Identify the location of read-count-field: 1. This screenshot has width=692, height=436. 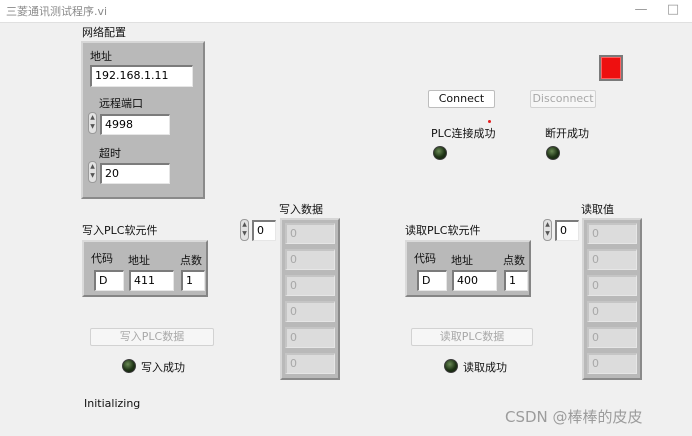
(516, 280).